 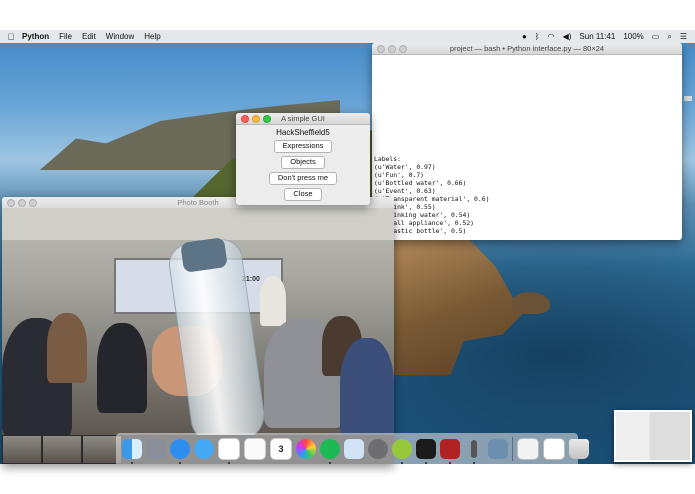 What do you see at coordinates (567, 36) in the screenshot?
I see `volume-icon: ◀)` at bounding box center [567, 36].